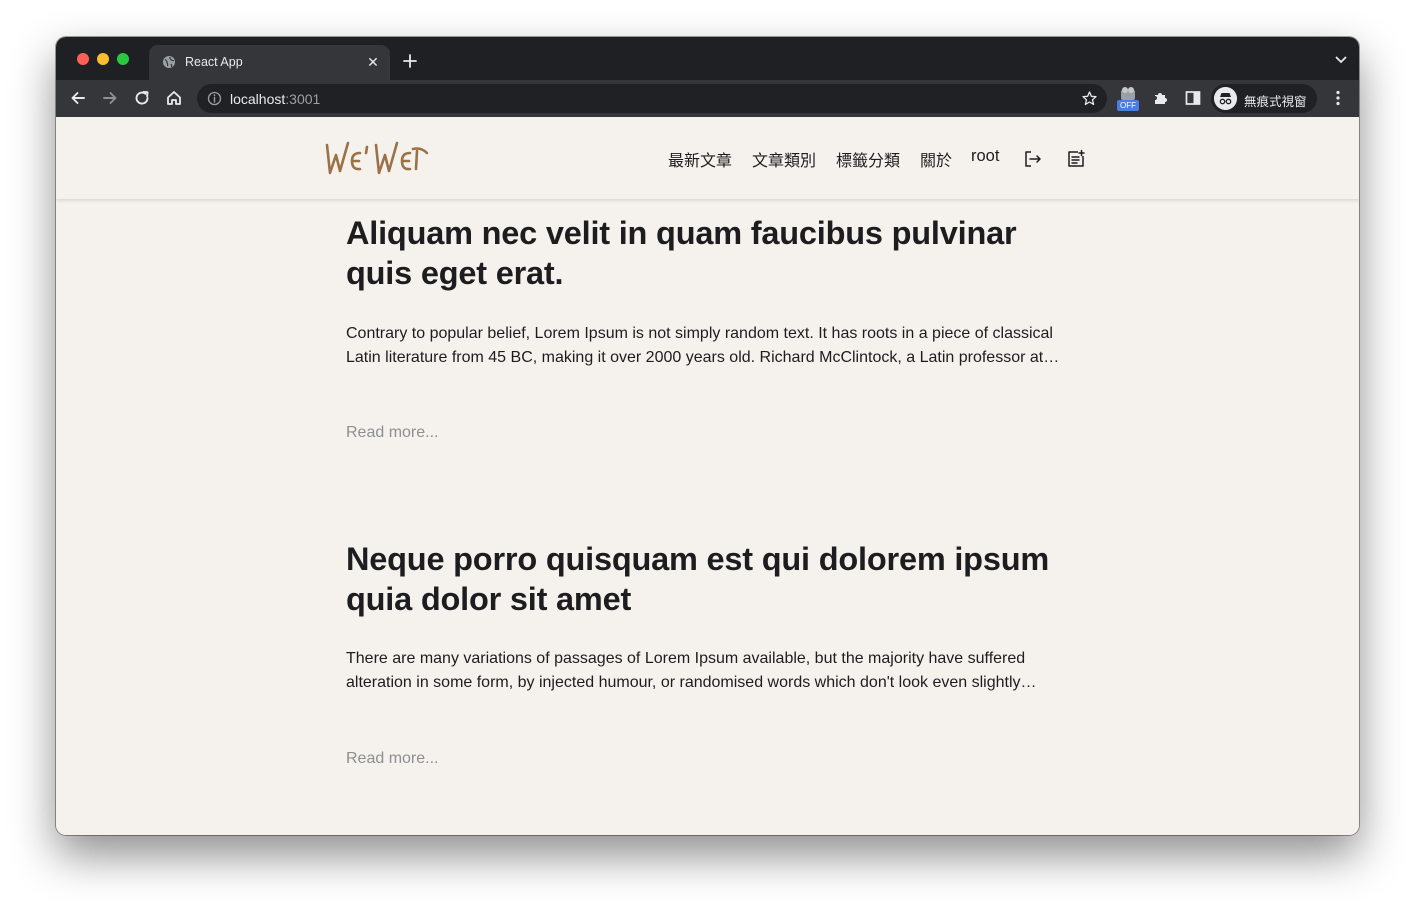 The image size is (1415, 910). I want to click on maximize-window-button, so click(123, 59).